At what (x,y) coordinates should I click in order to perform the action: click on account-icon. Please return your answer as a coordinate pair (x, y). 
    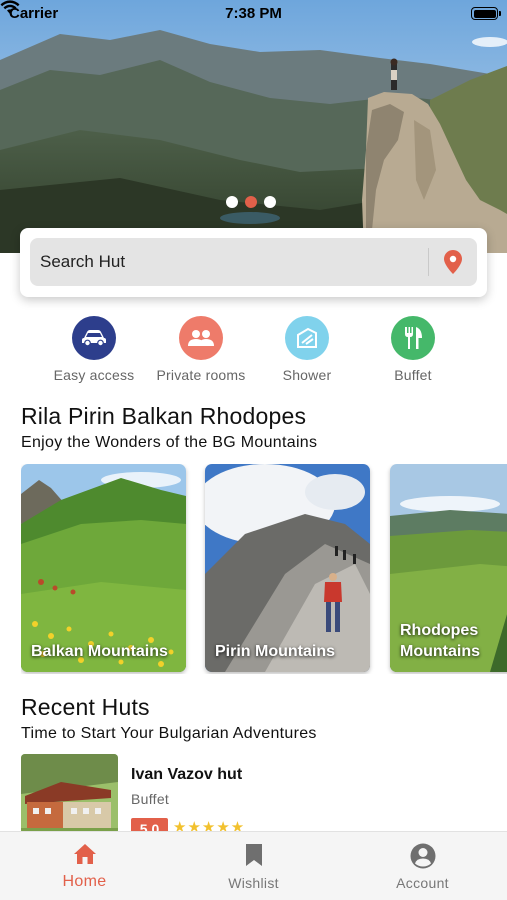
    Looking at the image, I should click on (422, 856).